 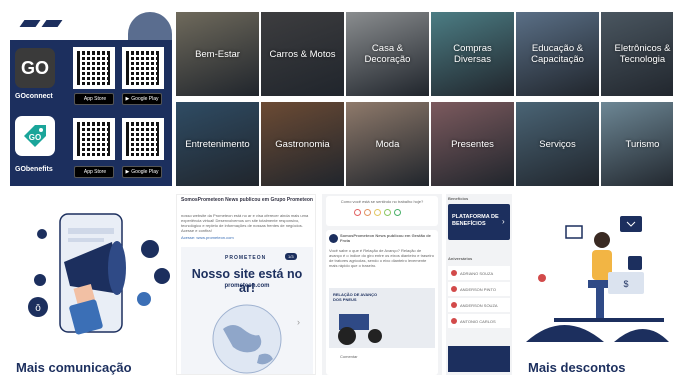 I want to click on post-url: prometeon.com, so click(x=247, y=286).